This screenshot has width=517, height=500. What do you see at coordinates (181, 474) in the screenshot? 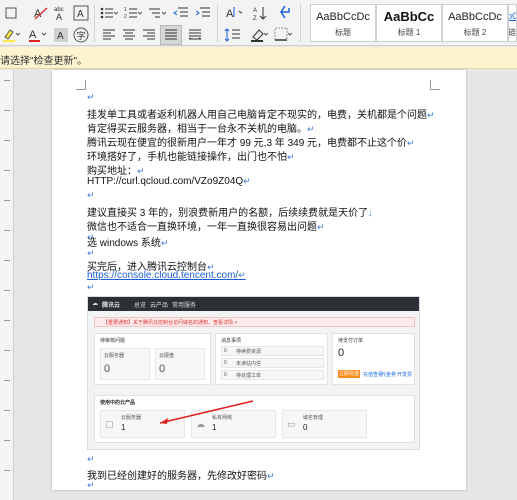
I see `paragraph: 我到已经创建好的服务器，先修改好密码↵` at bounding box center [181, 474].